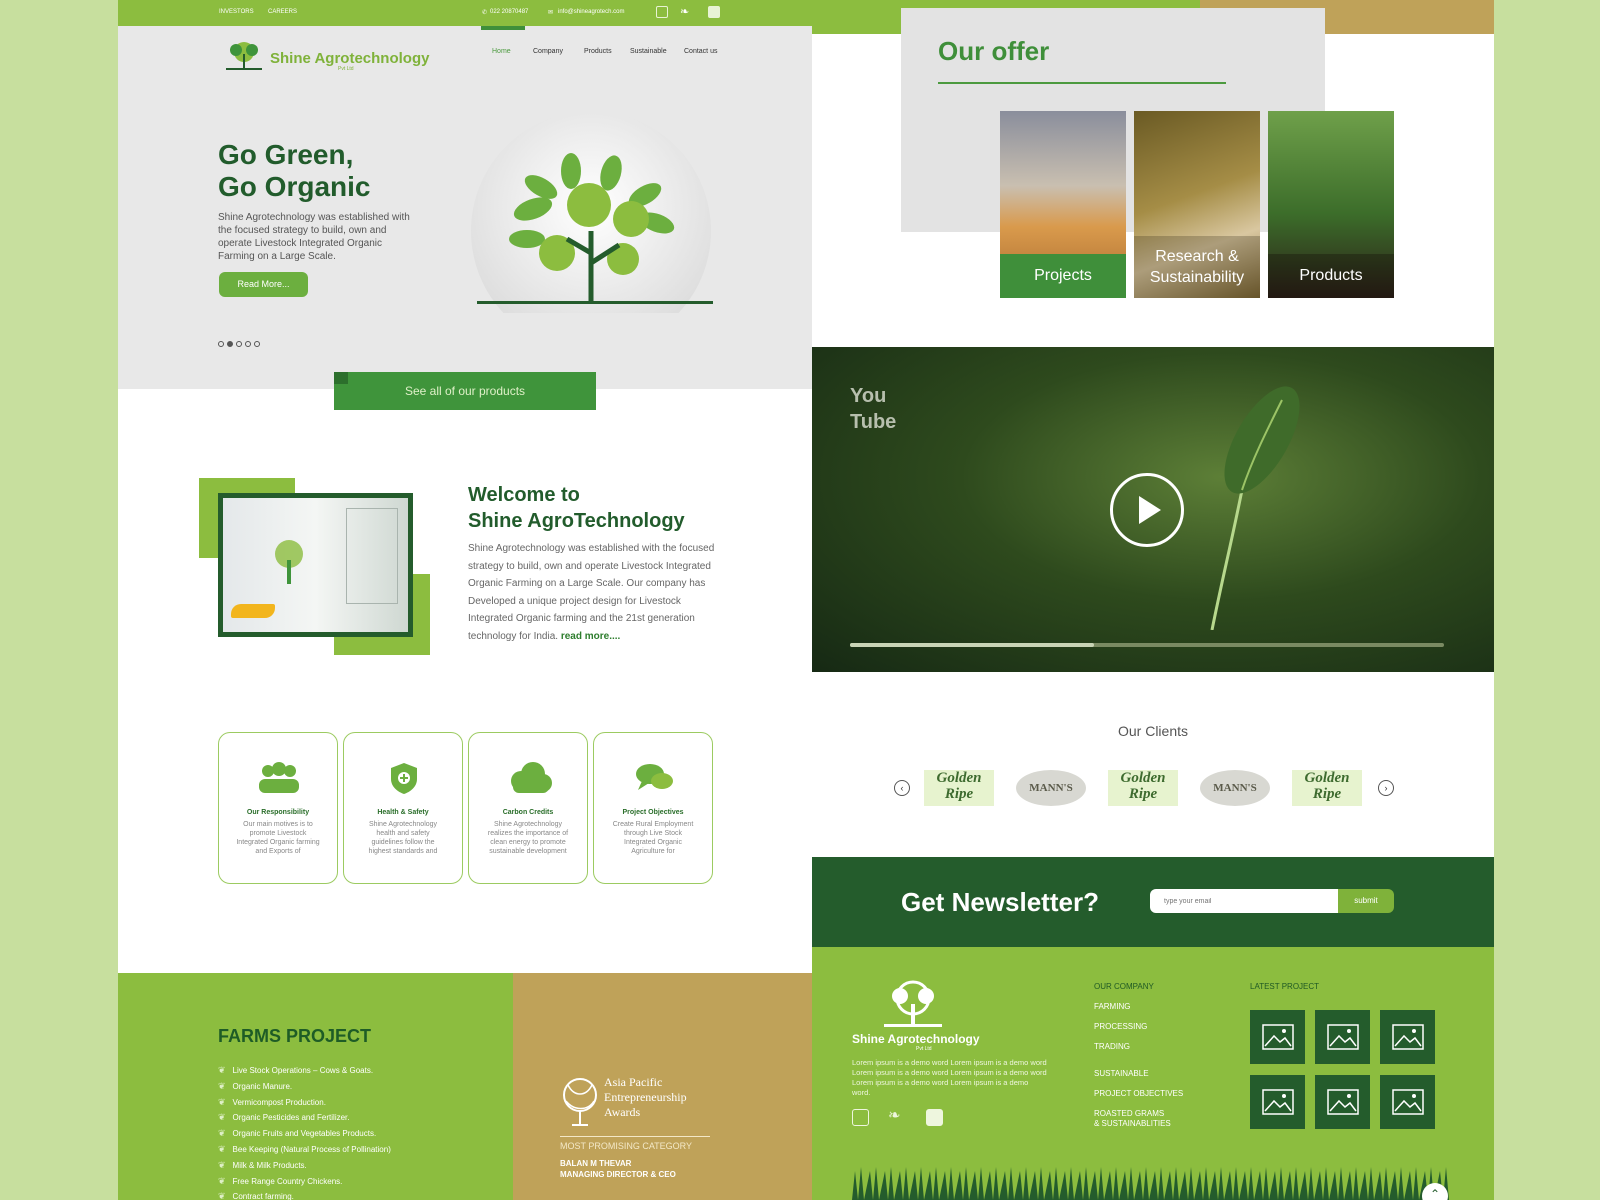 This screenshot has width=1600, height=1200. What do you see at coordinates (289, 562) in the screenshot?
I see `wall-logo-icon` at bounding box center [289, 562].